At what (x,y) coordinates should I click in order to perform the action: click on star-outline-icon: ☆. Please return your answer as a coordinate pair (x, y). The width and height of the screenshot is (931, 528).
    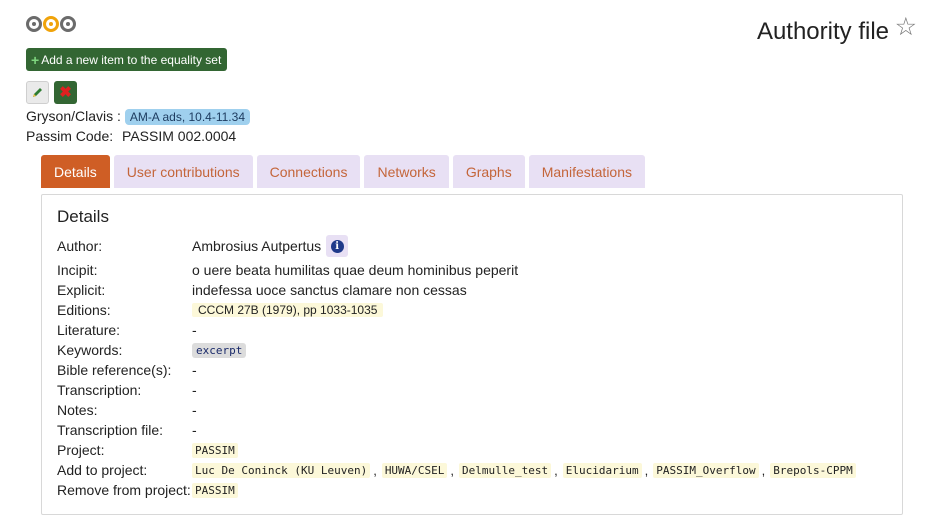
    Looking at the image, I should click on (906, 27).